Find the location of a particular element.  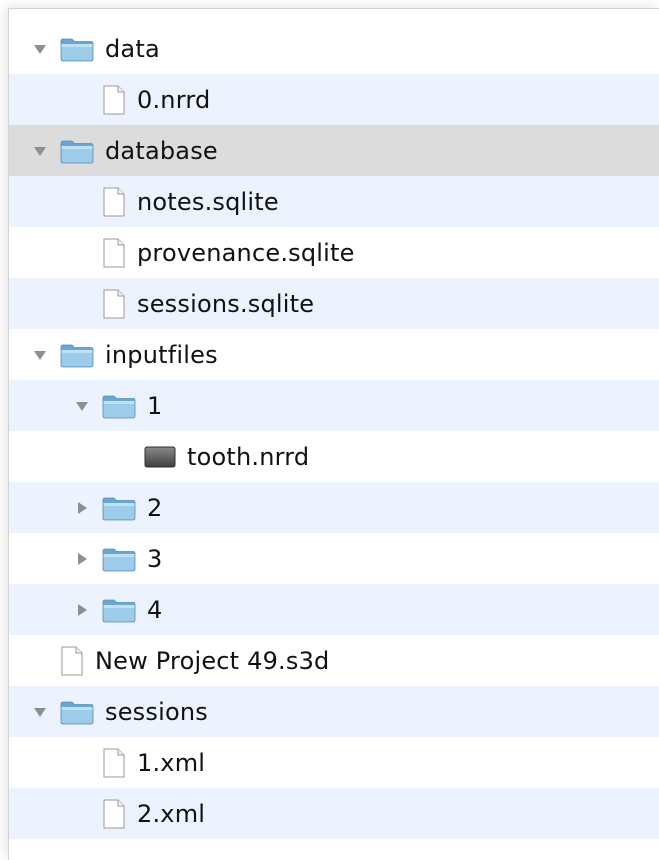

file-row: 0.nrrd is located at coordinates (334, 99).